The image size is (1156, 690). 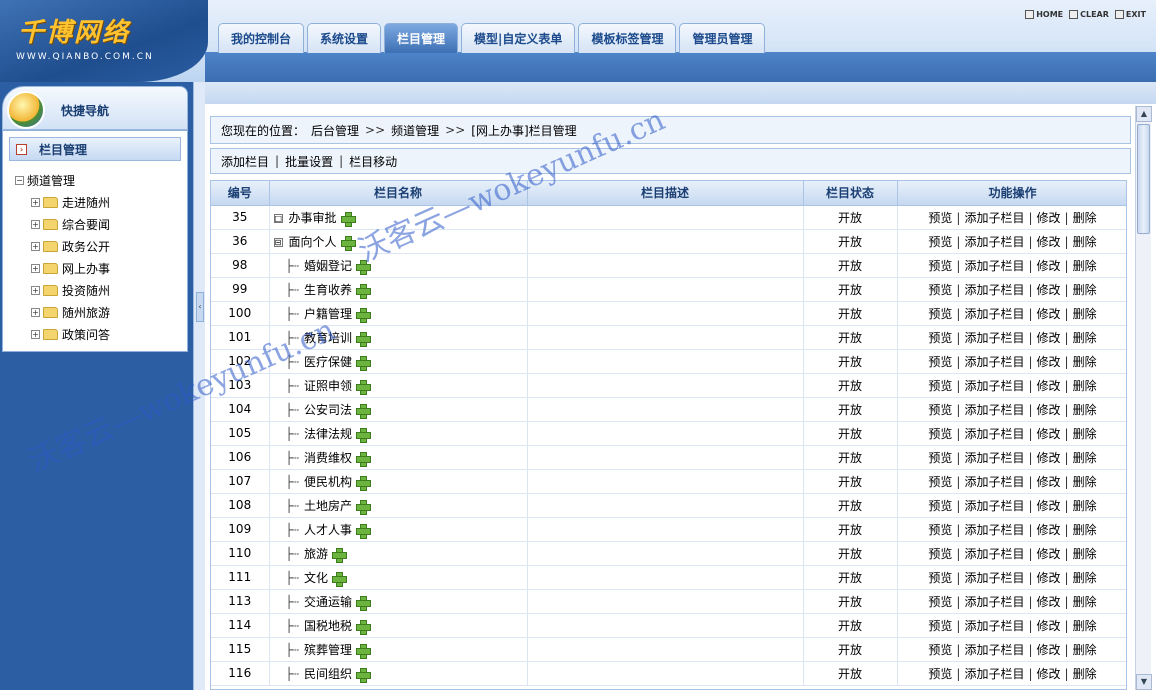 I want to click on row-toggle-icon: ⊟, so click(x=278, y=242).